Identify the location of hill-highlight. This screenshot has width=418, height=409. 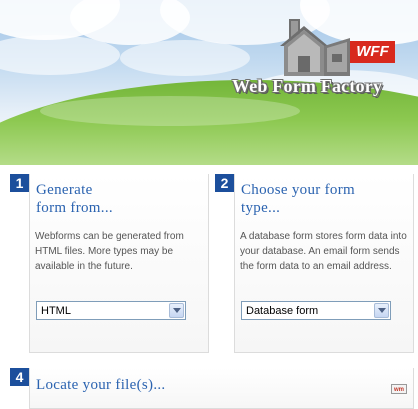
(170, 111).